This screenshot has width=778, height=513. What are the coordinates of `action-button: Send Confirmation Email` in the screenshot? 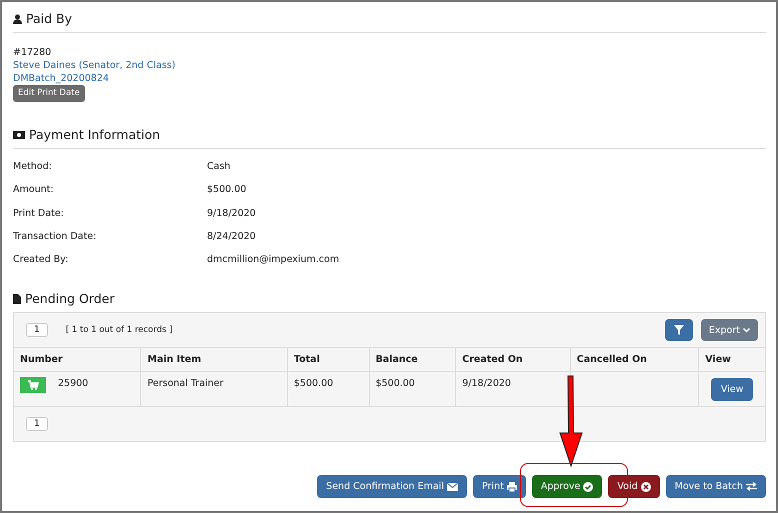 It's located at (392, 486).